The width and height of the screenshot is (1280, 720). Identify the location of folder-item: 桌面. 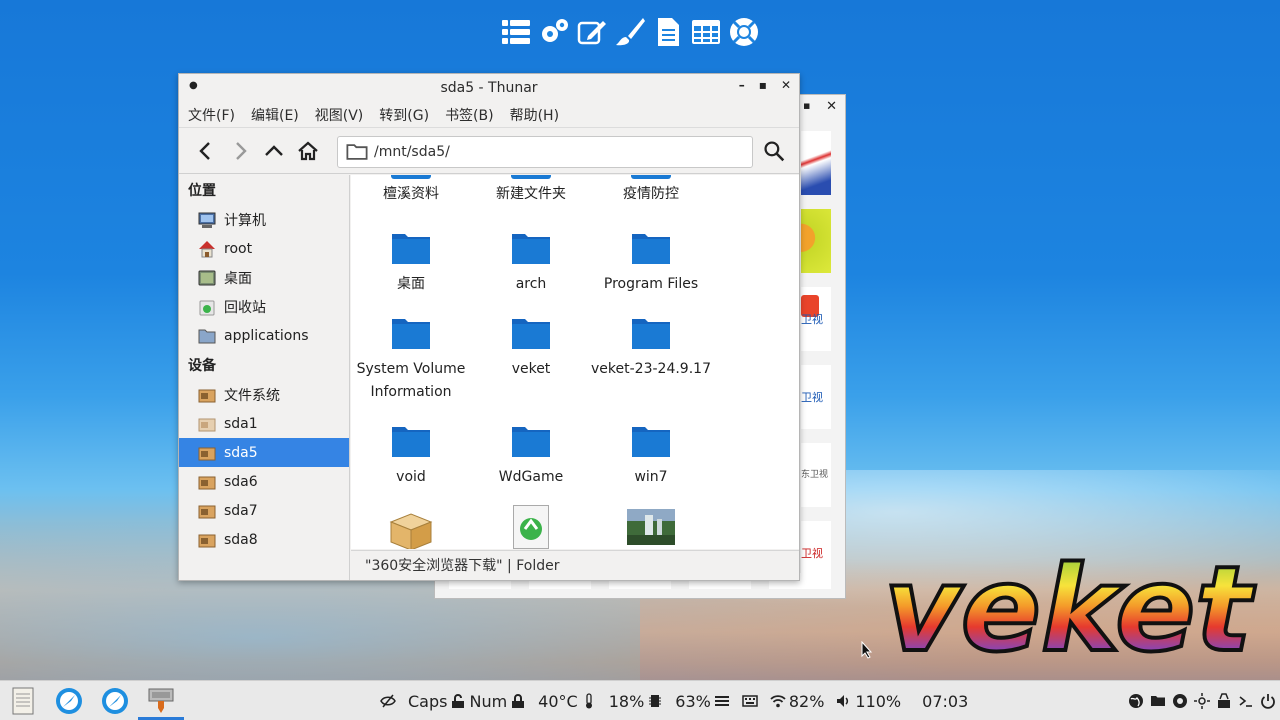
(411, 264).